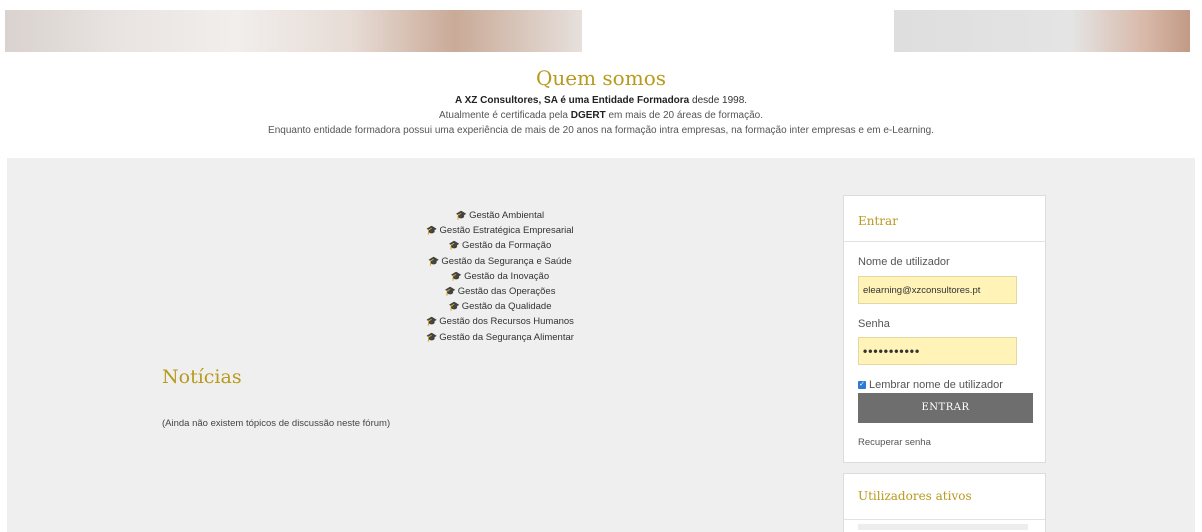 The width and height of the screenshot is (1202, 532). I want to click on checkbox-checked-icon: ✓, so click(862, 385).